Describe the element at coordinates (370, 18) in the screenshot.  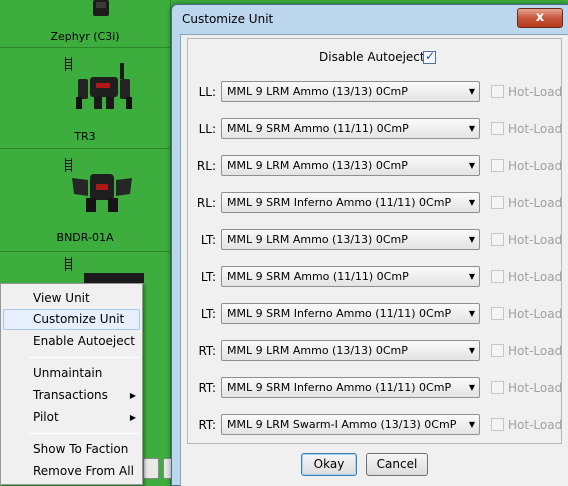
I see `title-bar: Customize Unit x` at that location.